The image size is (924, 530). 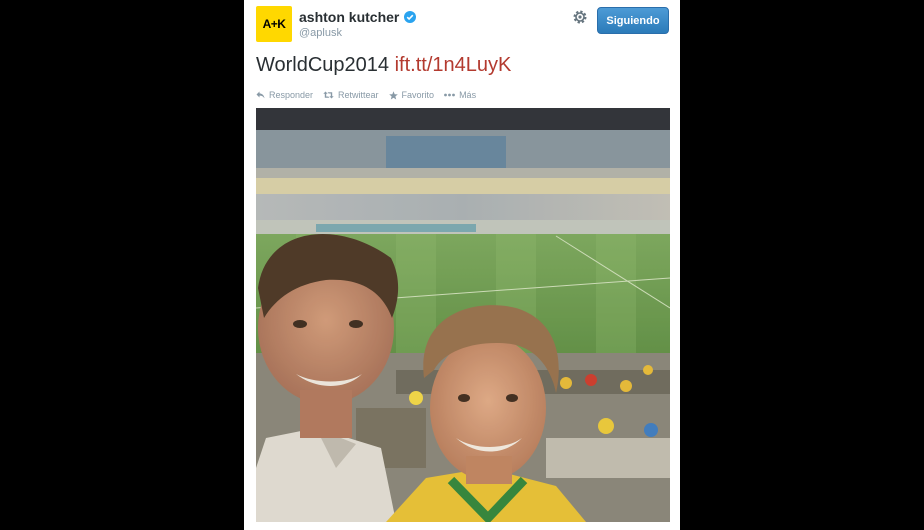 I want to click on retweet-button: Retwittear, so click(x=351, y=95).